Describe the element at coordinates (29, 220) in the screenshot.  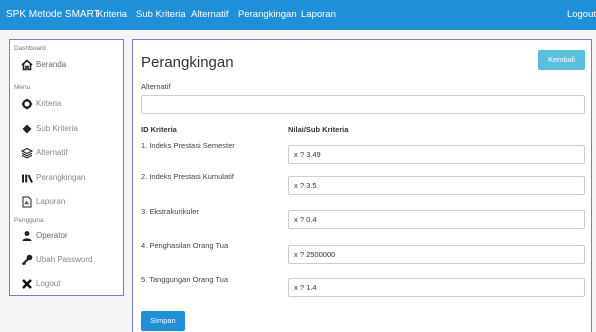
I see `sidebar-section-pengguna: Pengguna` at that location.